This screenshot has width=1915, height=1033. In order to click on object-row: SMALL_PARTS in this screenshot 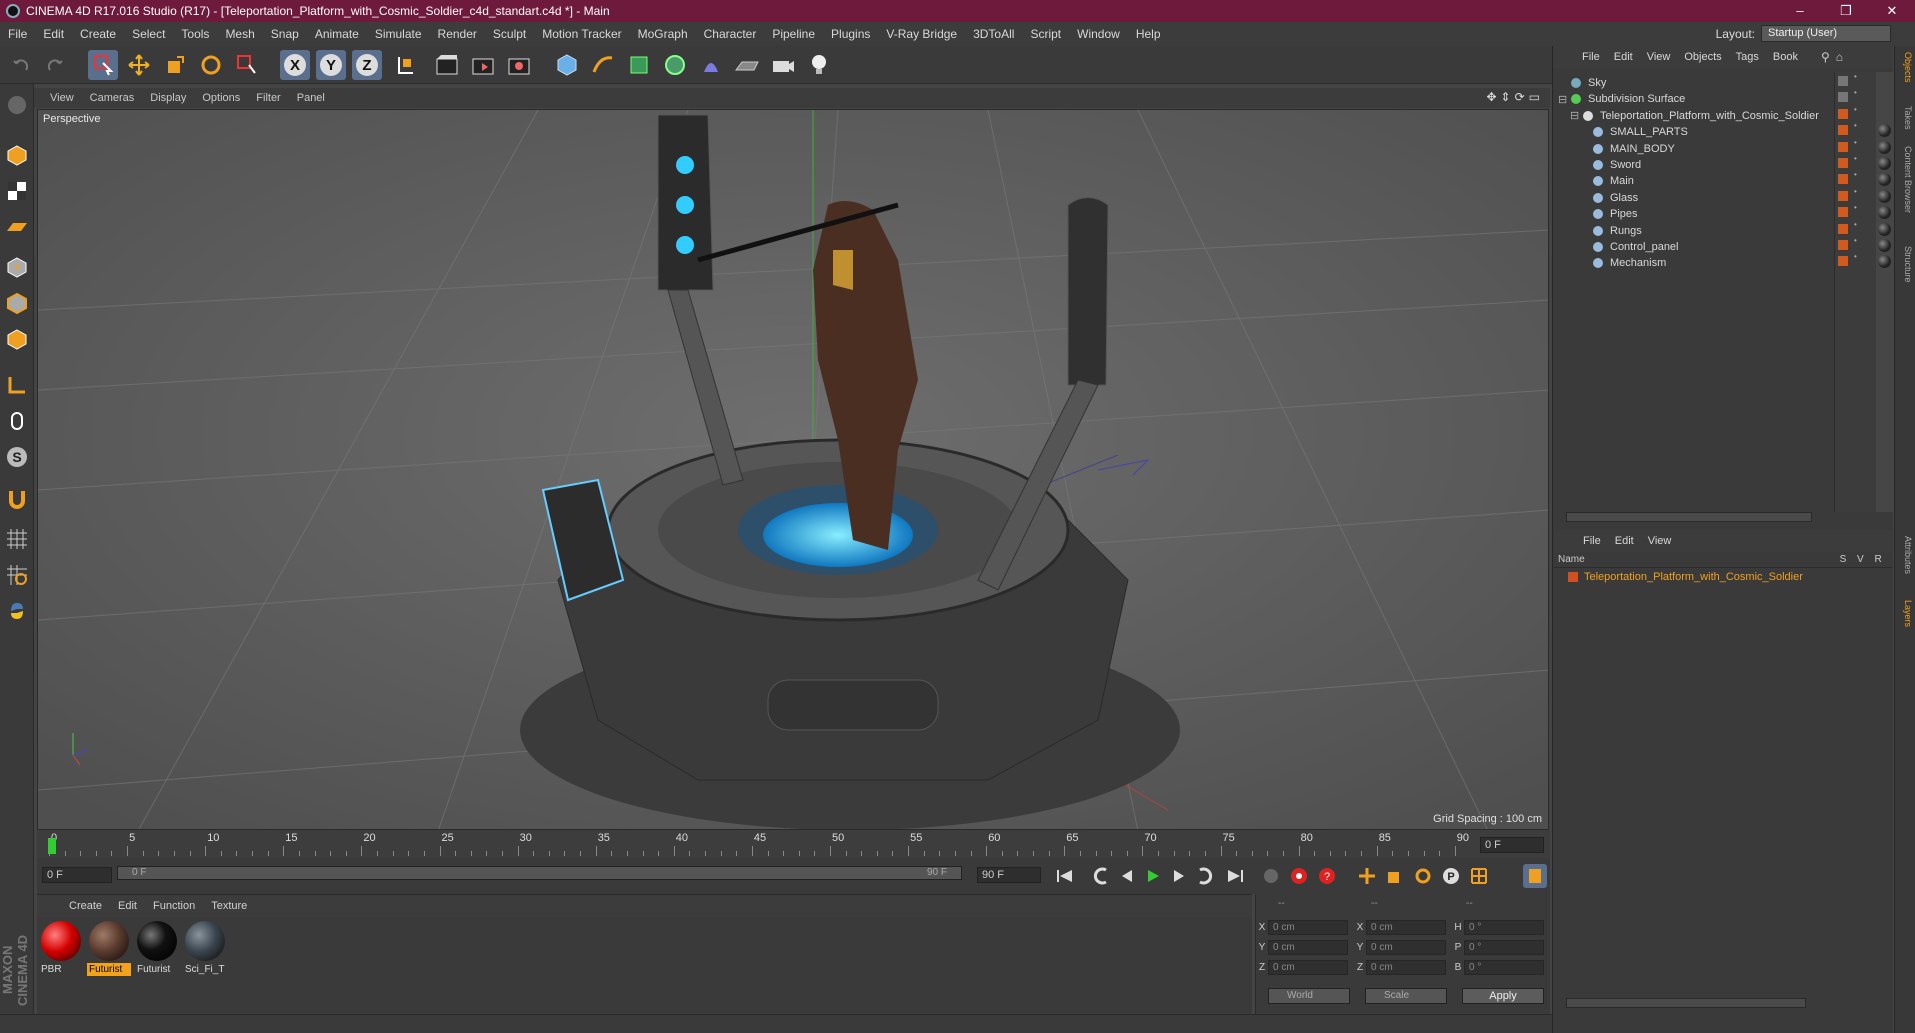, I will do `click(1694, 132)`.